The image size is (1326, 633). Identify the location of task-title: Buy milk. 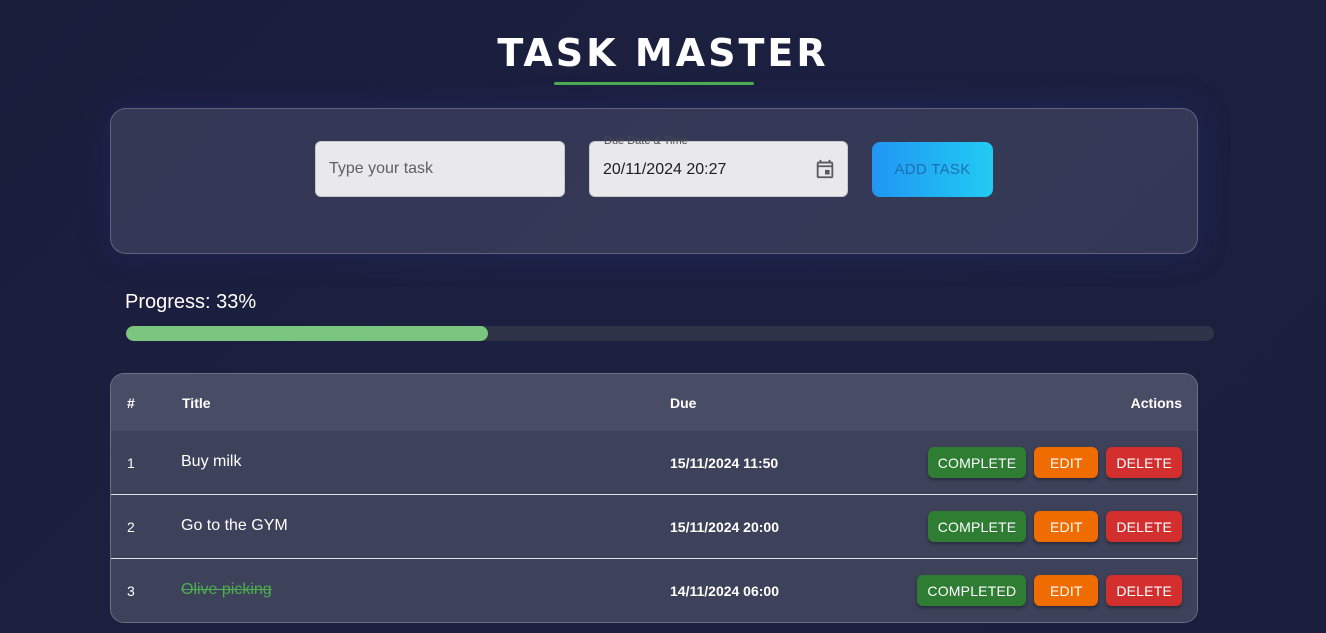
(211, 461).